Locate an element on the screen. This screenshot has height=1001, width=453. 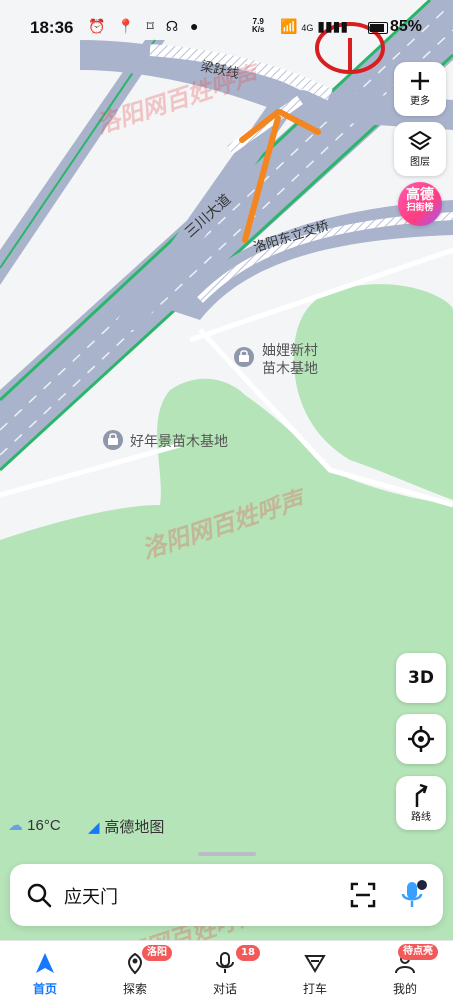
locate-button is located at coordinates (421, 739).